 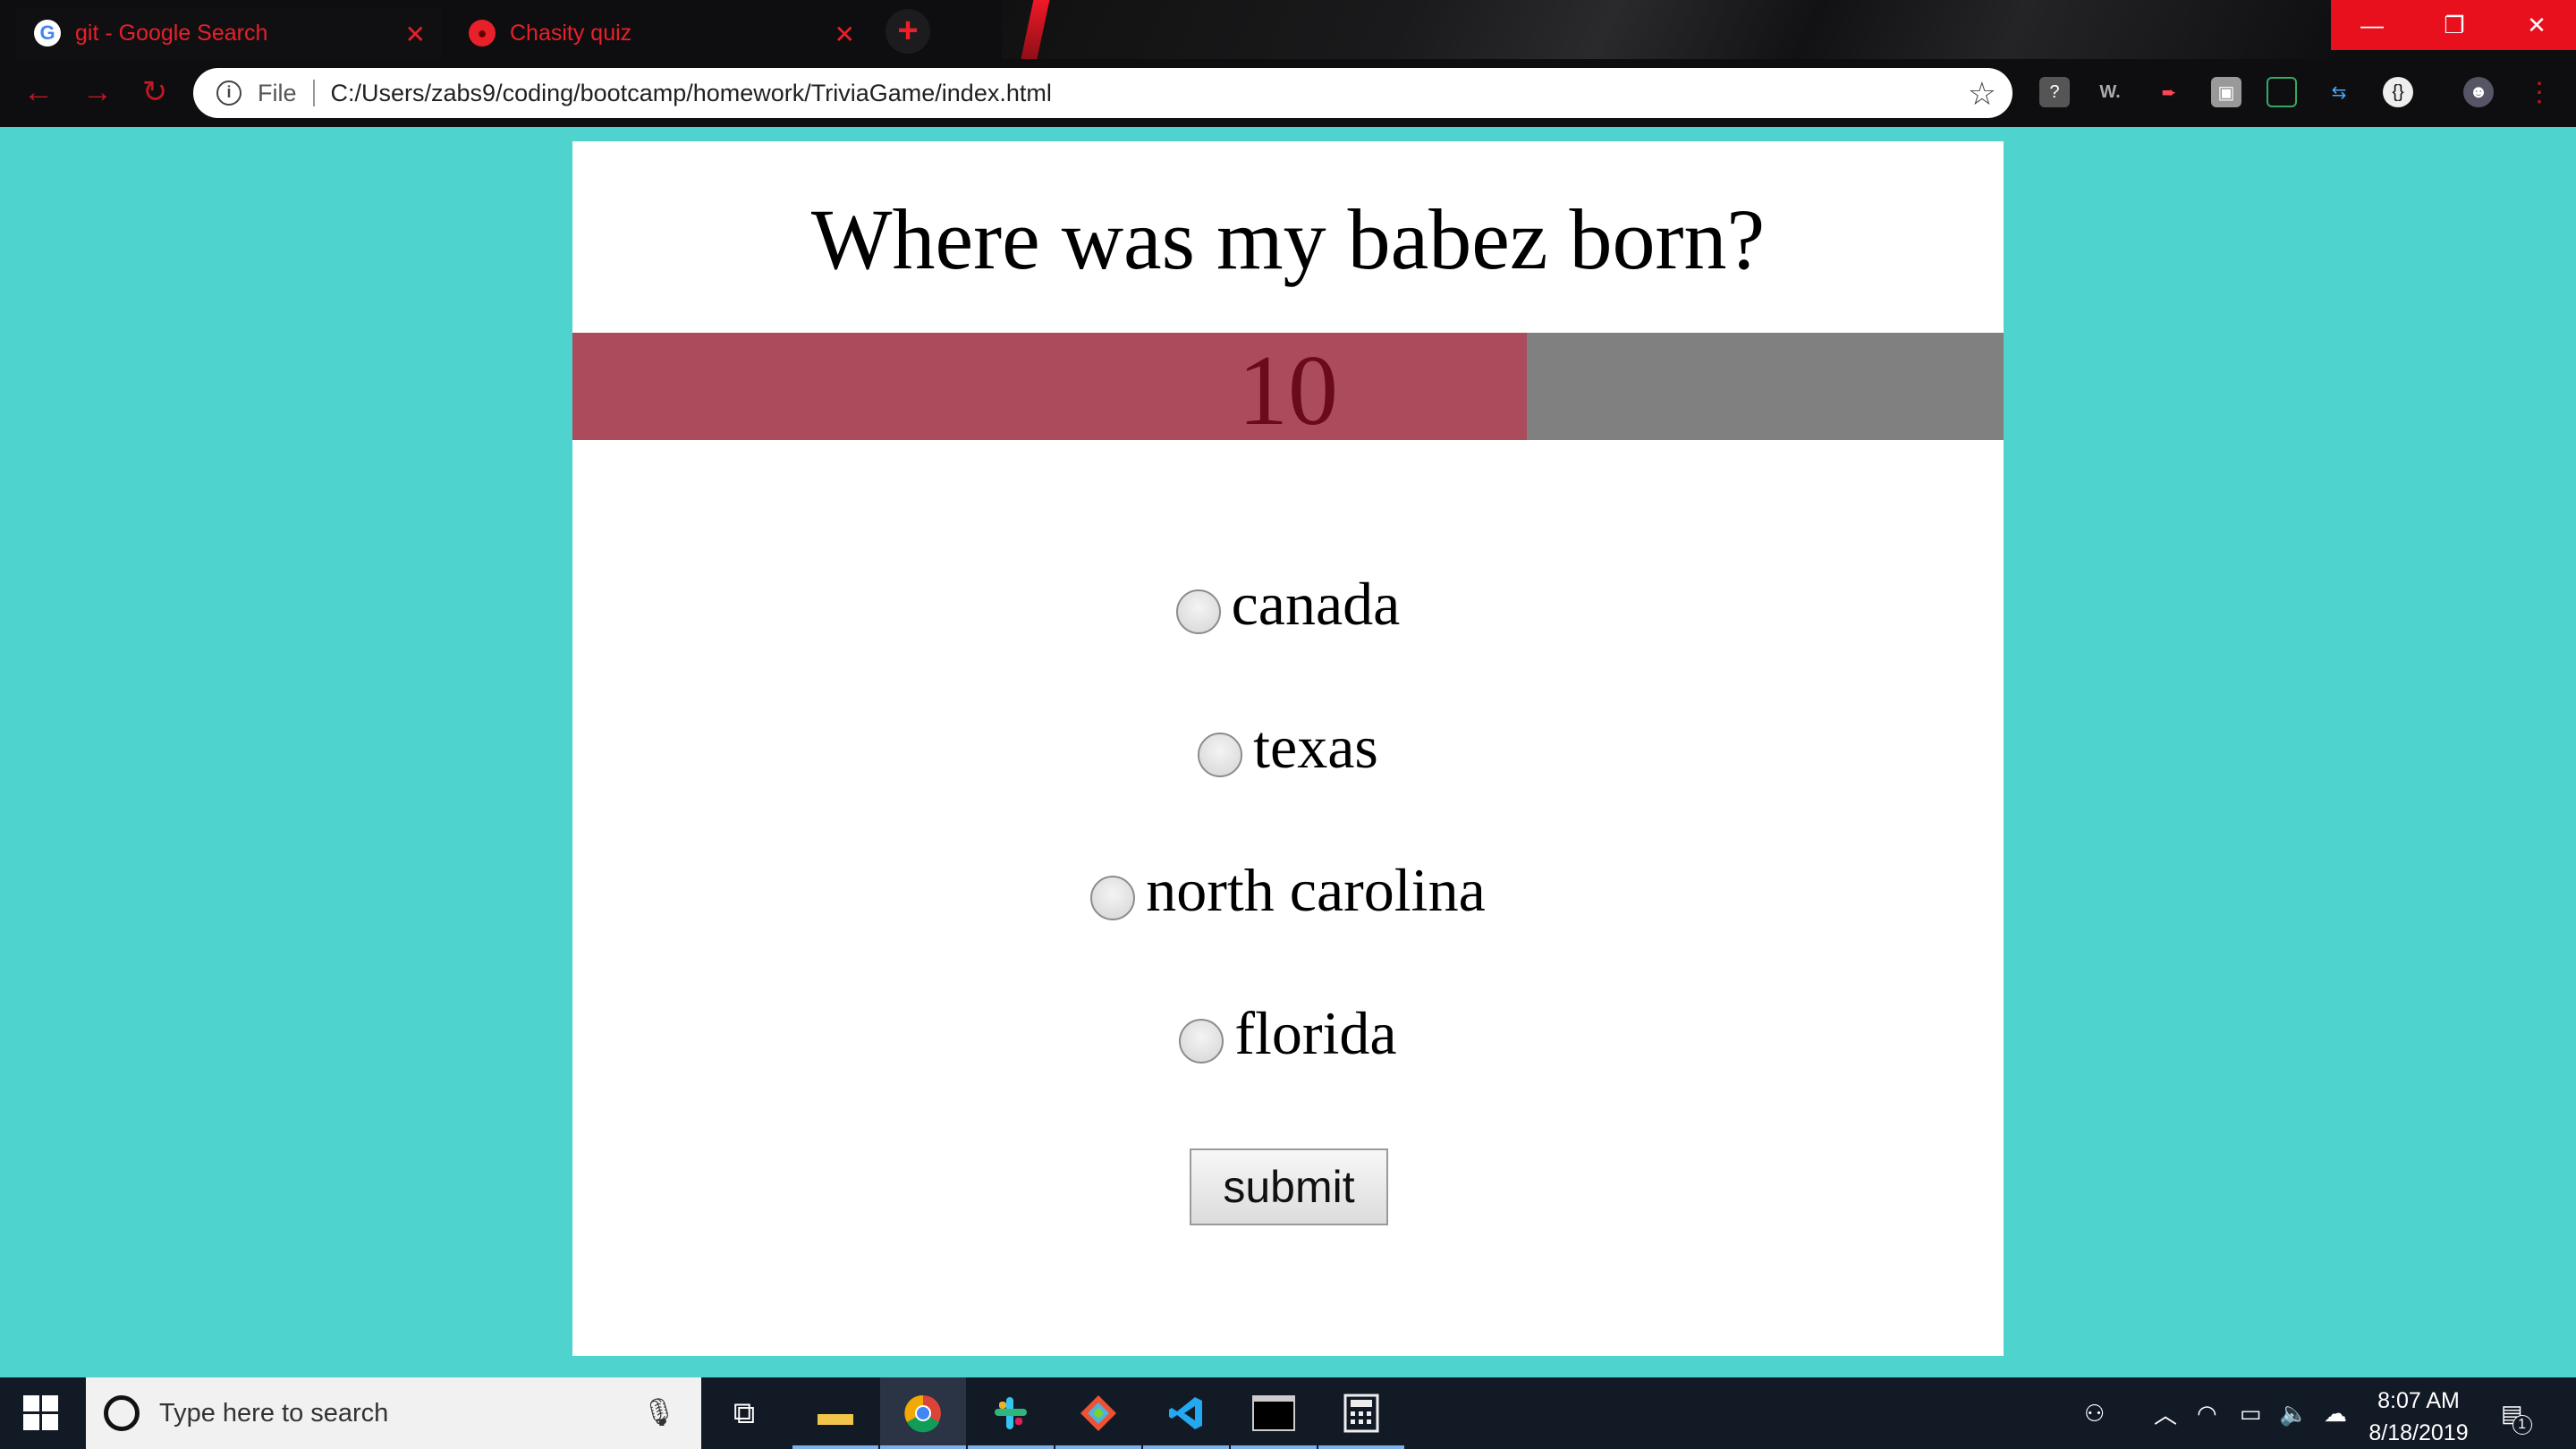 I want to click on bookmark-star-icon: ☆, so click(x=1982, y=94).